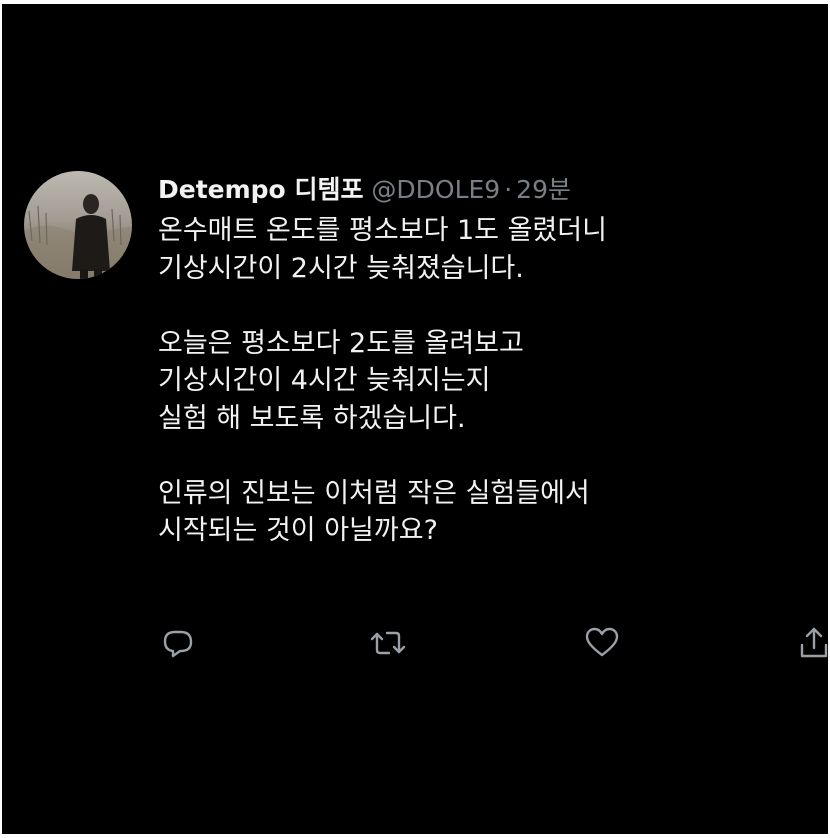  I want to click on tweet-line: 실험 해 보도록 하겠습니다., so click(312, 418).